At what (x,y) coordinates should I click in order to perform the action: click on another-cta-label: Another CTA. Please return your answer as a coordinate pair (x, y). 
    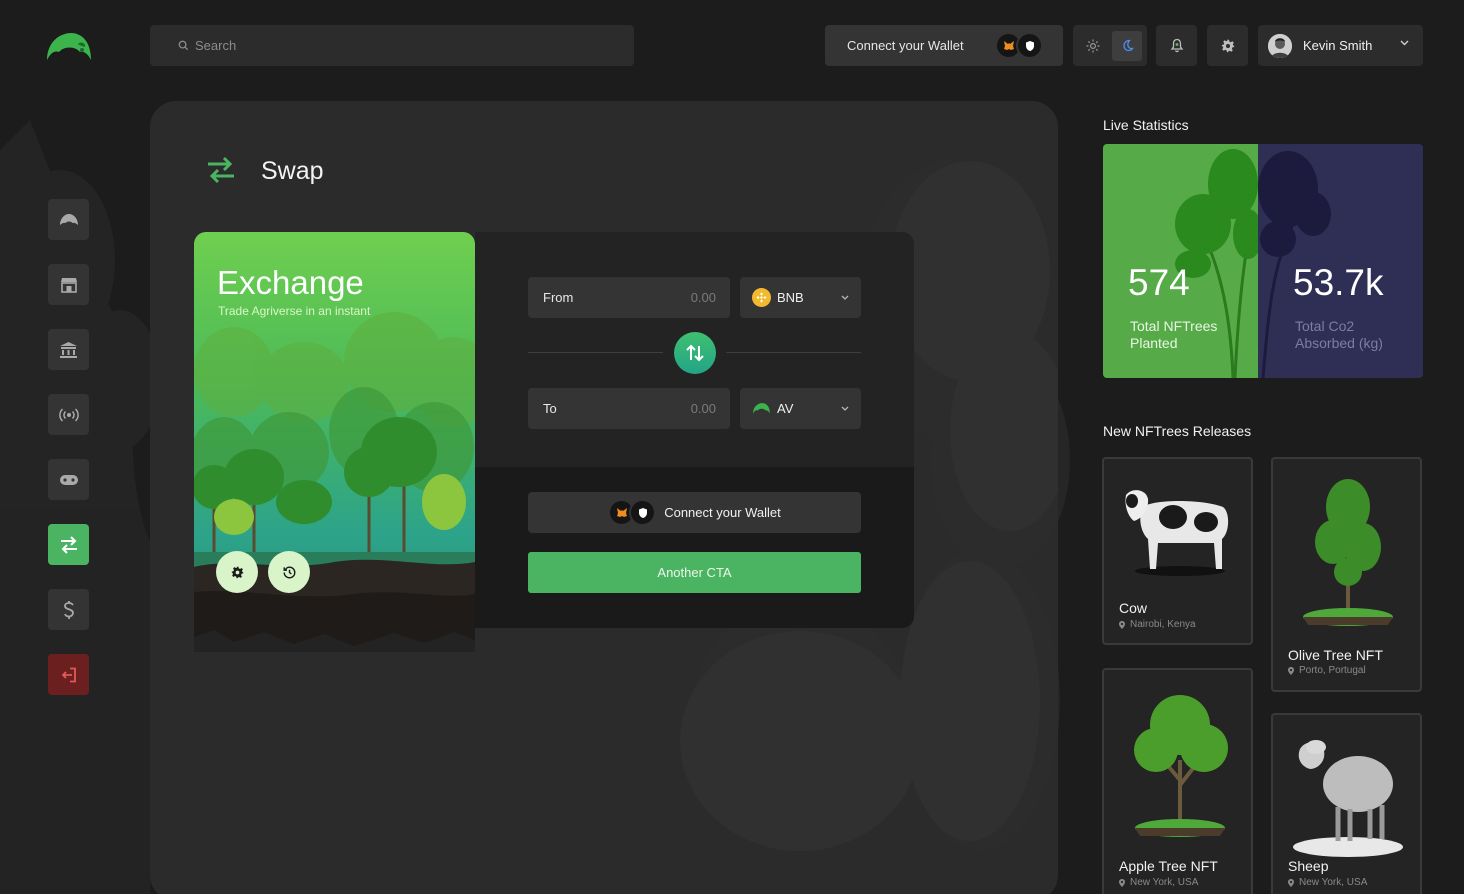
    Looking at the image, I should click on (694, 572).